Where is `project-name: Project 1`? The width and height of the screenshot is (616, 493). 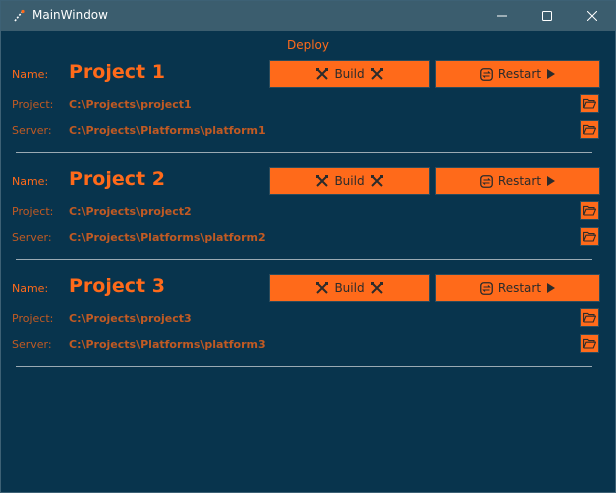 project-name: Project 1 is located at coordinates (117, 72).